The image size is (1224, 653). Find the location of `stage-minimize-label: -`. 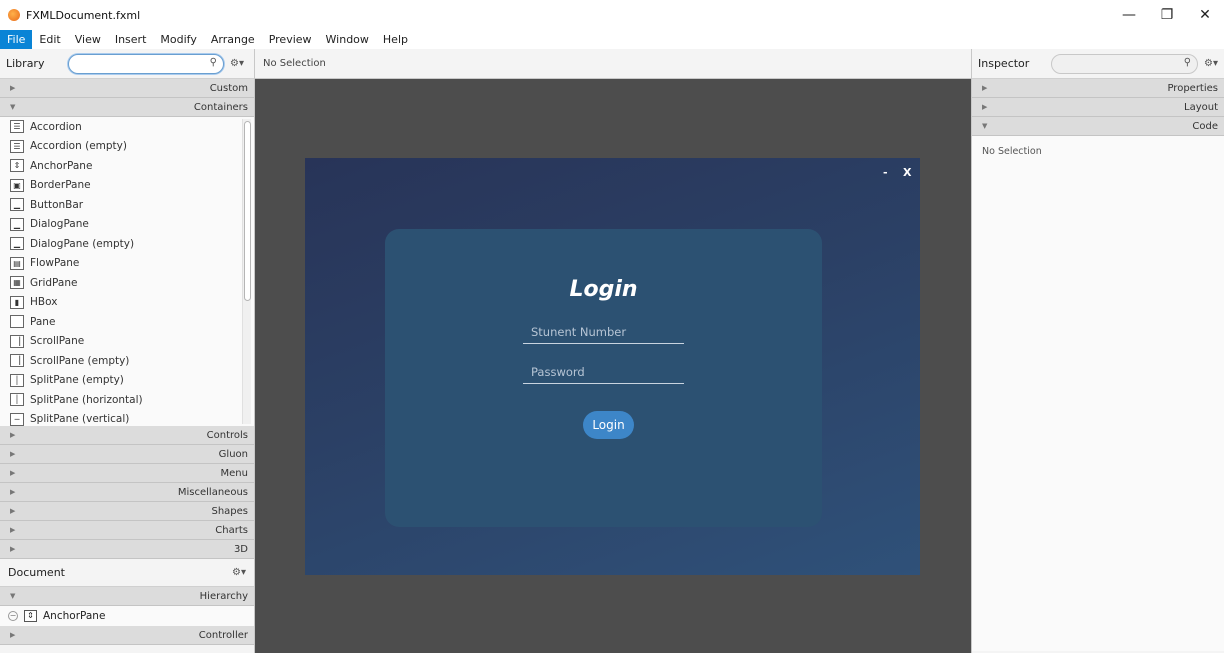

stage-minimize-label: - is located at coordinates (885, 172).